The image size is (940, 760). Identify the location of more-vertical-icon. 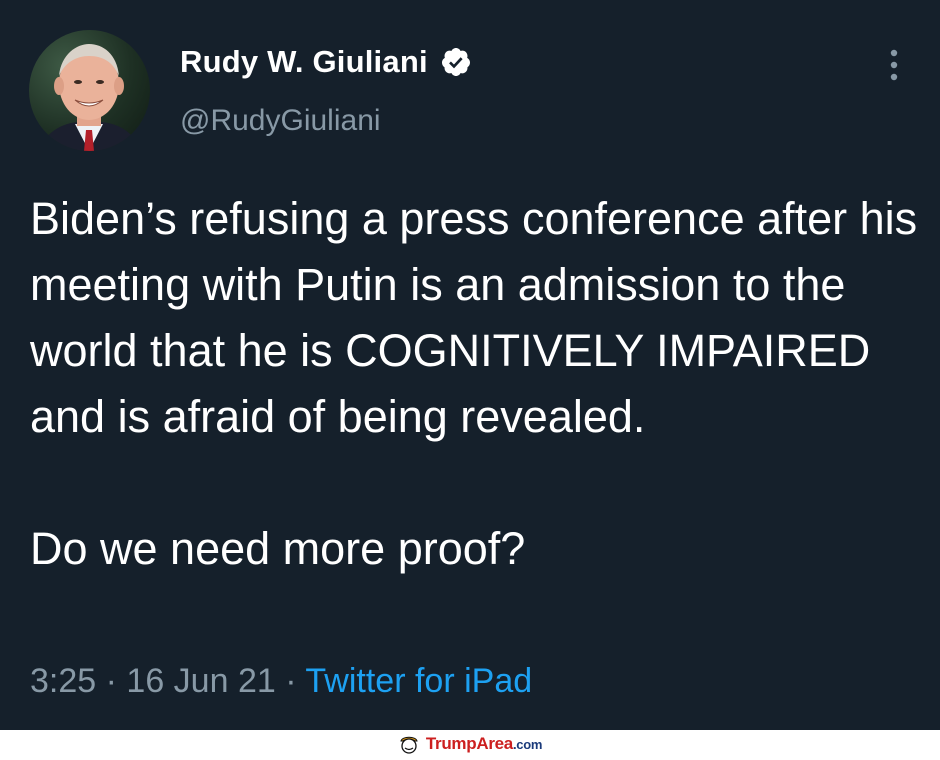
(894, 65).